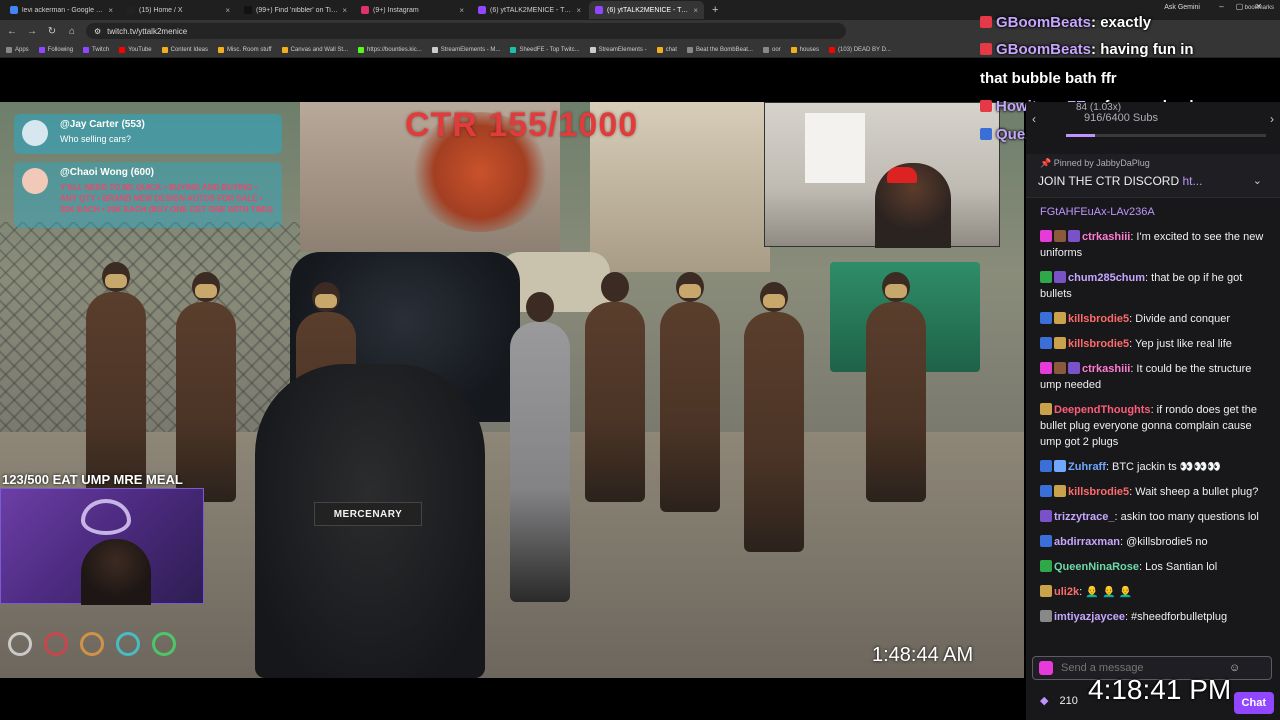 The width and height of the screenshot is (1280, 720). I want to click on bookmark-item: houses, so click(804, 49).